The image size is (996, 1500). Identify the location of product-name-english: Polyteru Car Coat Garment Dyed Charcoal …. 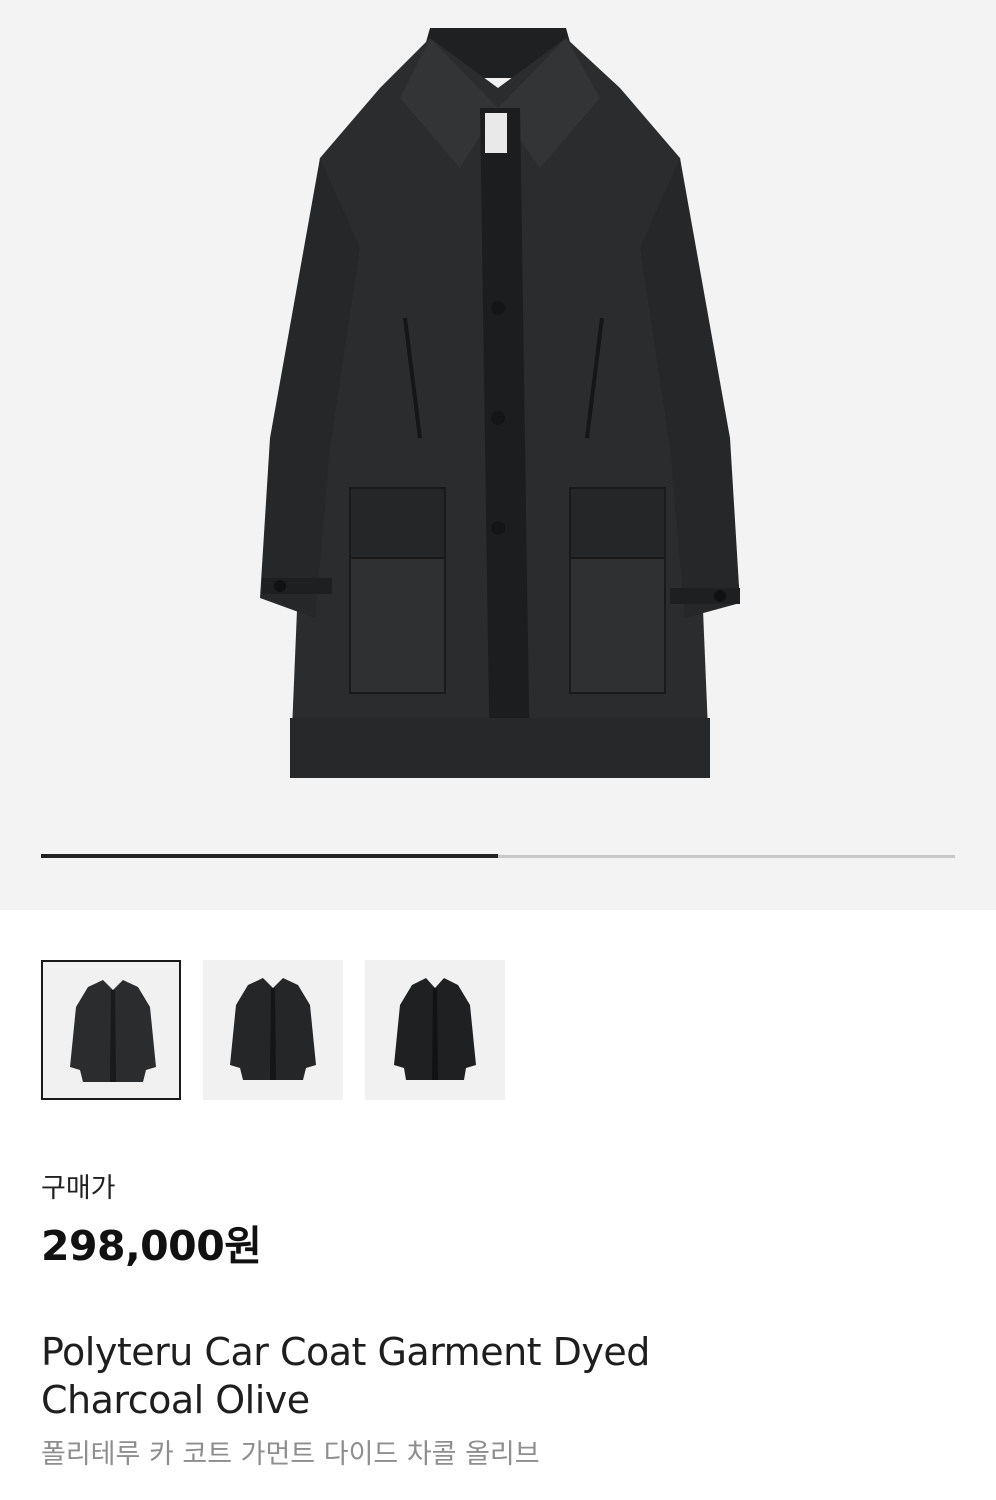
(345, 1376).